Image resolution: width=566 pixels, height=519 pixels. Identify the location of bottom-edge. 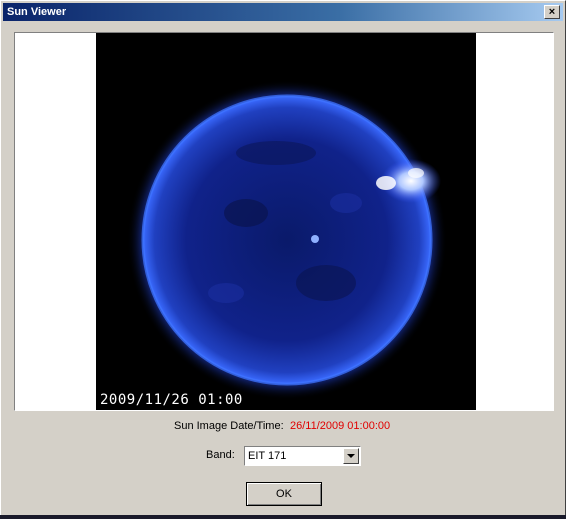
(283, 517).